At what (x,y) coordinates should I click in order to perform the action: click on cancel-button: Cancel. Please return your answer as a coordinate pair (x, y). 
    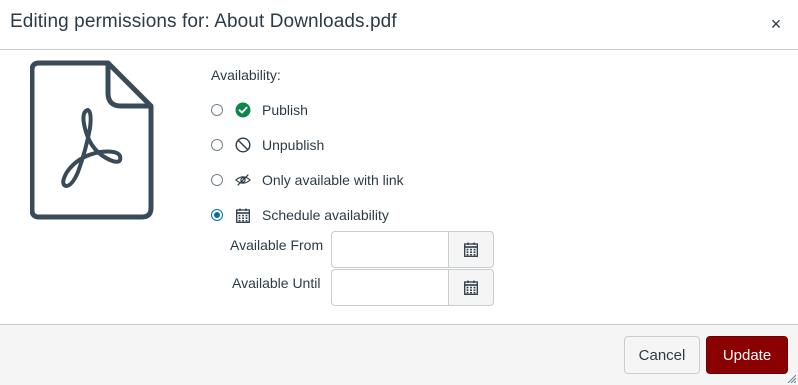
    Looking at the image, I should click on (662, 355).